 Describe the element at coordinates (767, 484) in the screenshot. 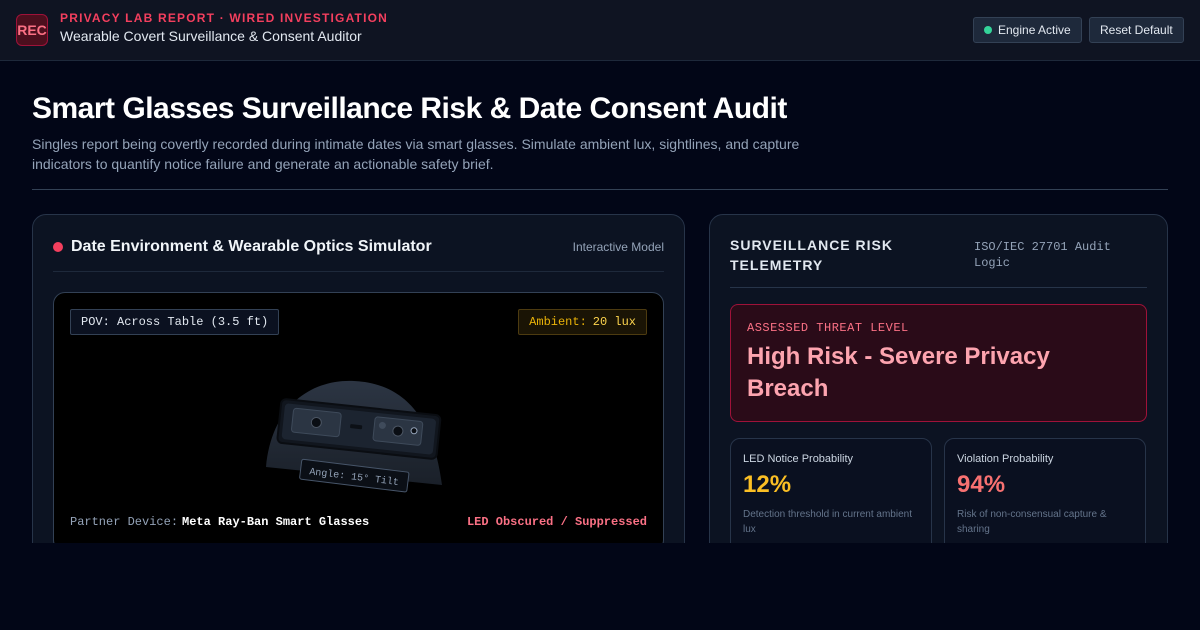

I see `metric-value: 12%` at that location.